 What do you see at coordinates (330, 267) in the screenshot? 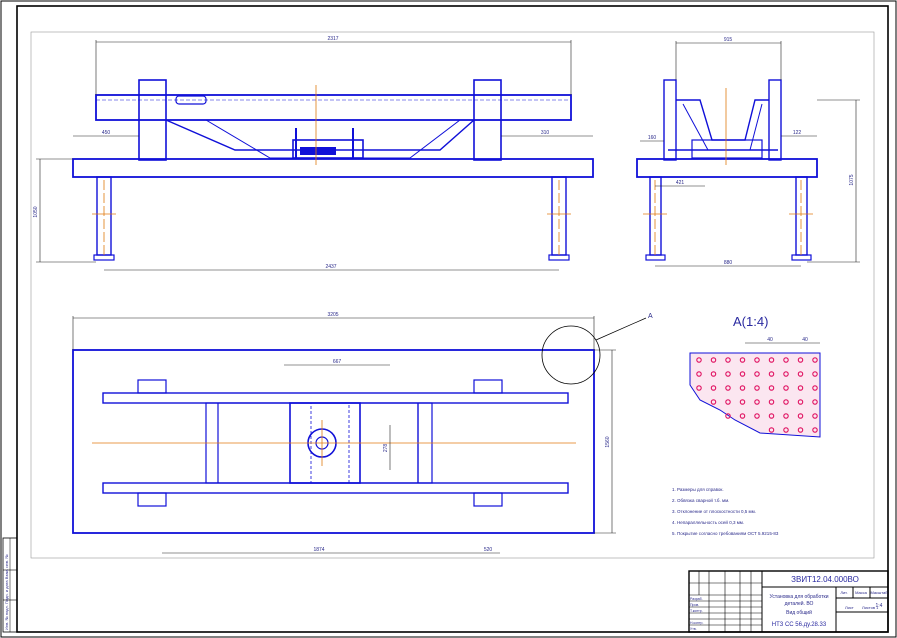
I see `dim-front-base: 2437` at bounding box center [330, 267].